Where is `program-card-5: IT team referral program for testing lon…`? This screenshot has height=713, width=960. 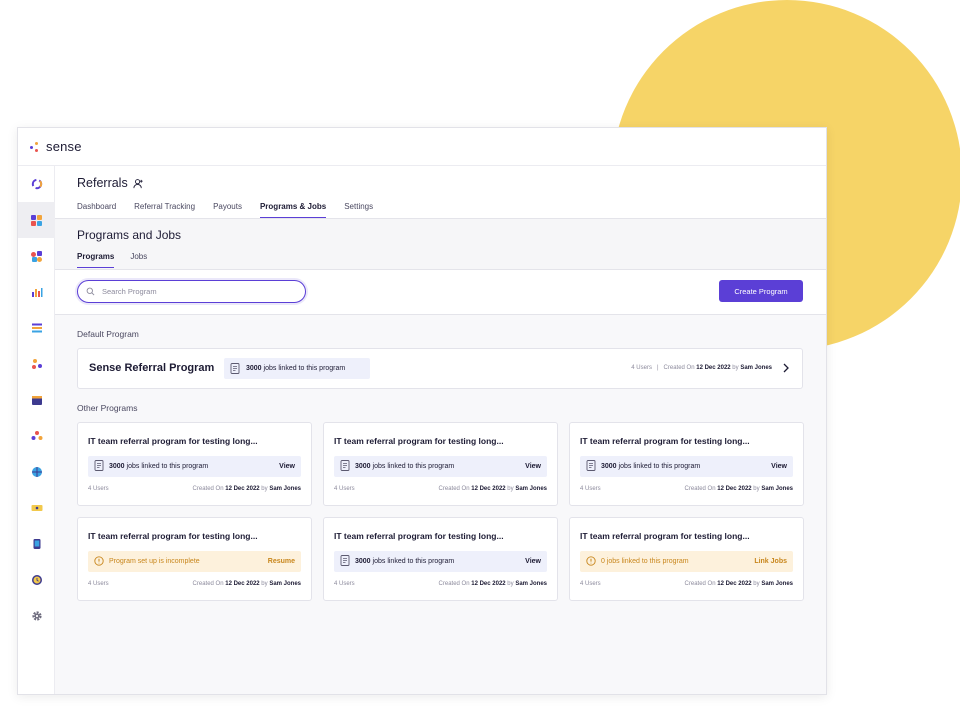
program-card-5: IT team referral program for testing lon… is located at coordinates (440, 559).